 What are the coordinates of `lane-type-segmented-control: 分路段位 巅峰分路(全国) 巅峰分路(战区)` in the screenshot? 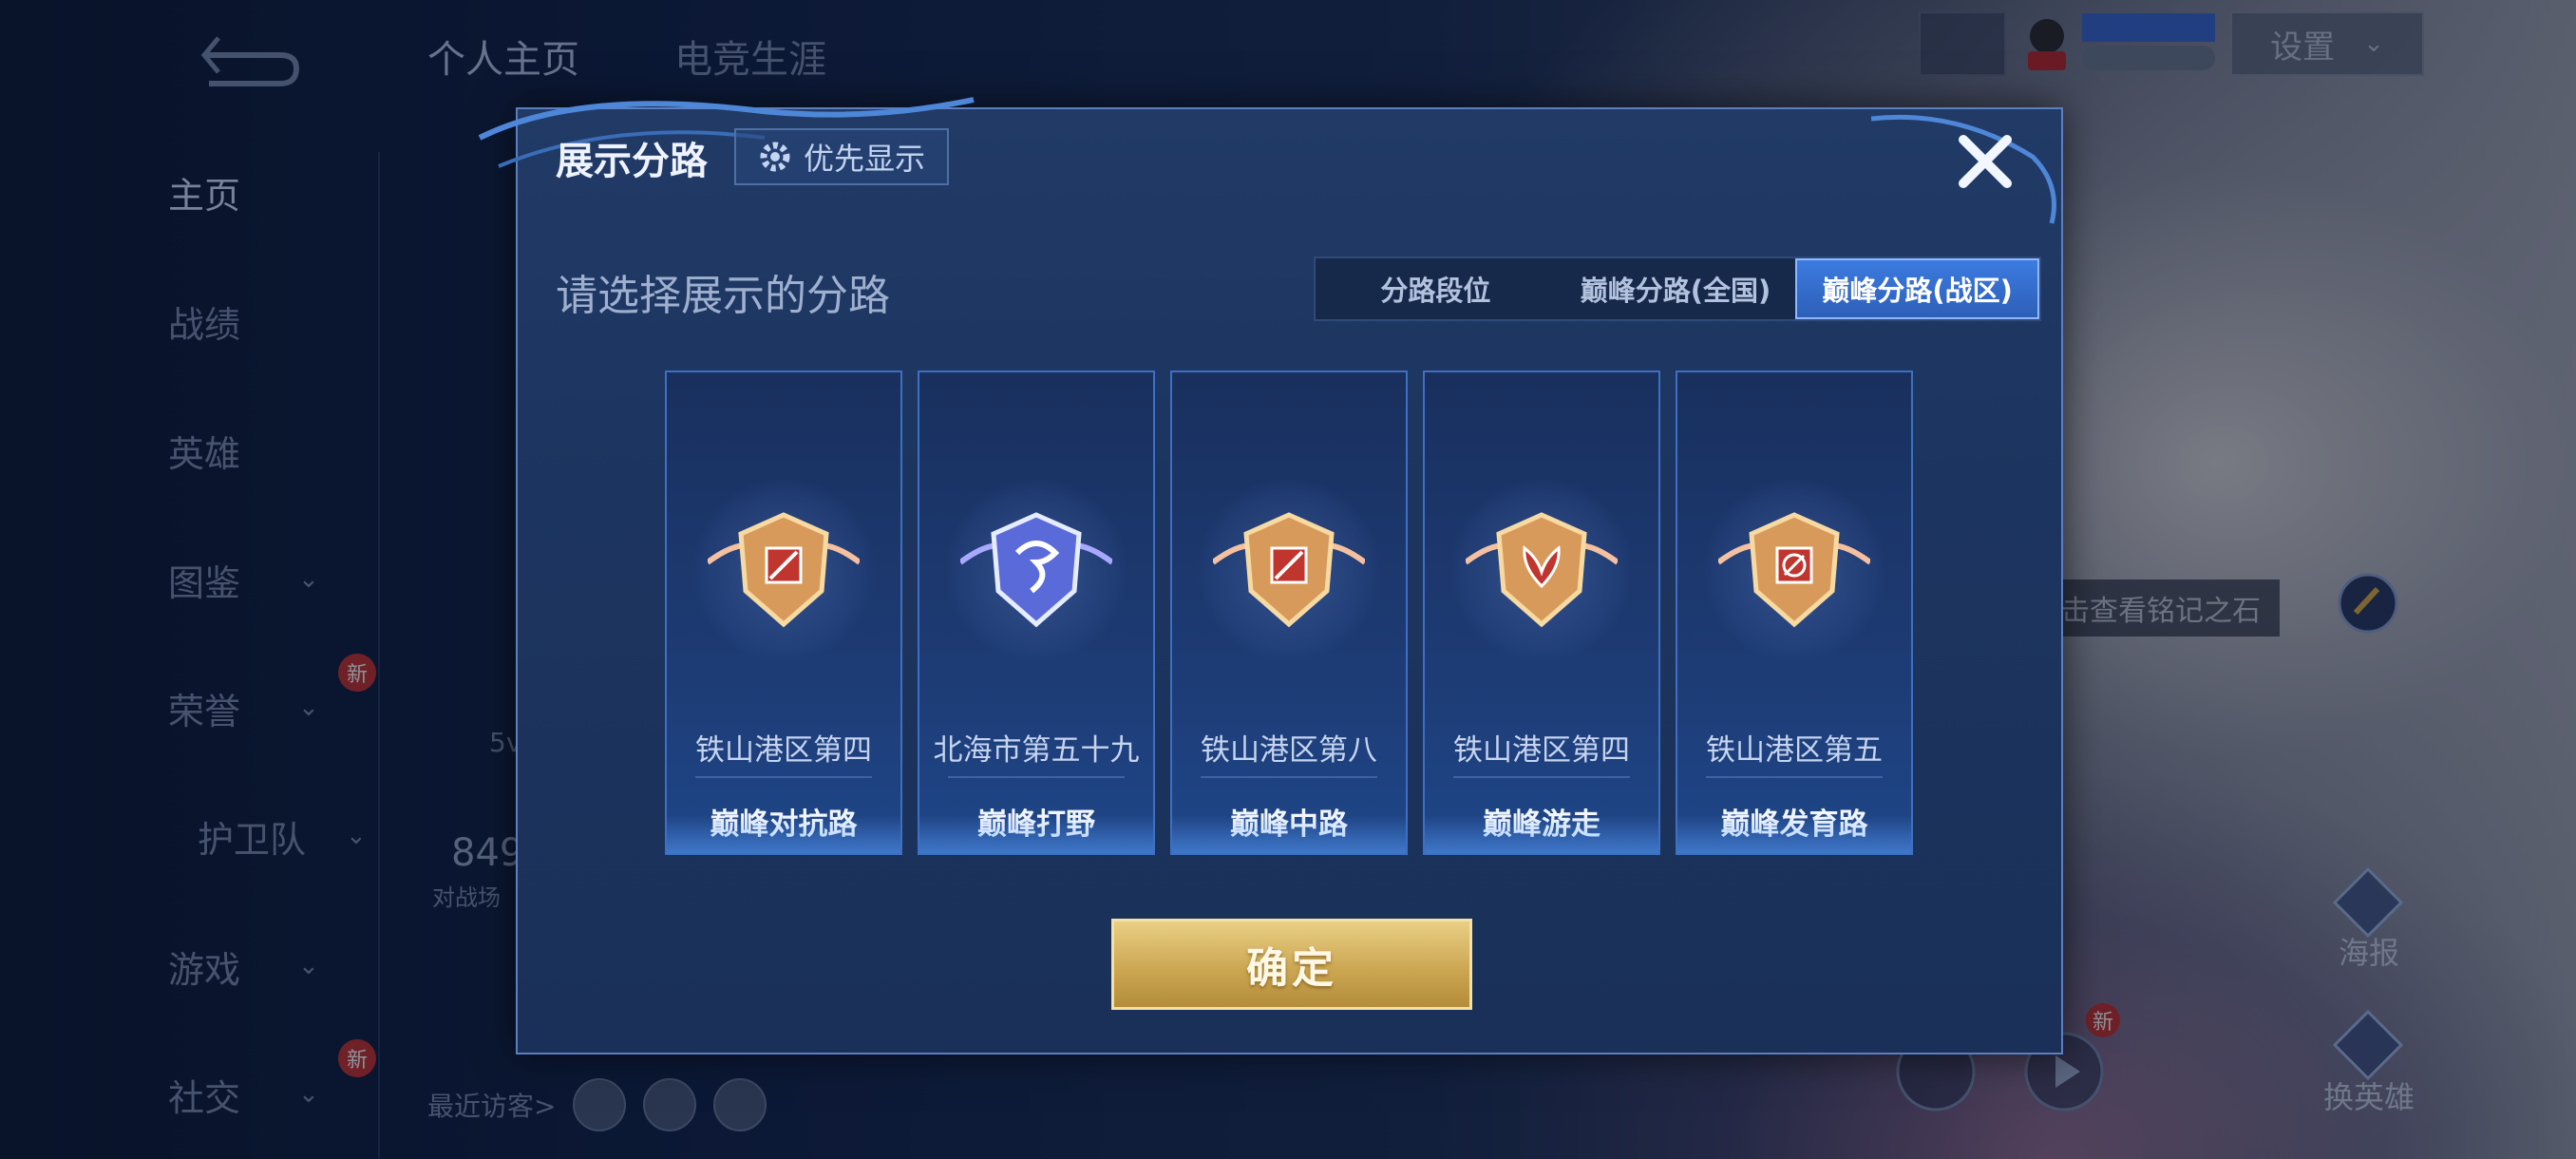 It's located at (1677, 288).